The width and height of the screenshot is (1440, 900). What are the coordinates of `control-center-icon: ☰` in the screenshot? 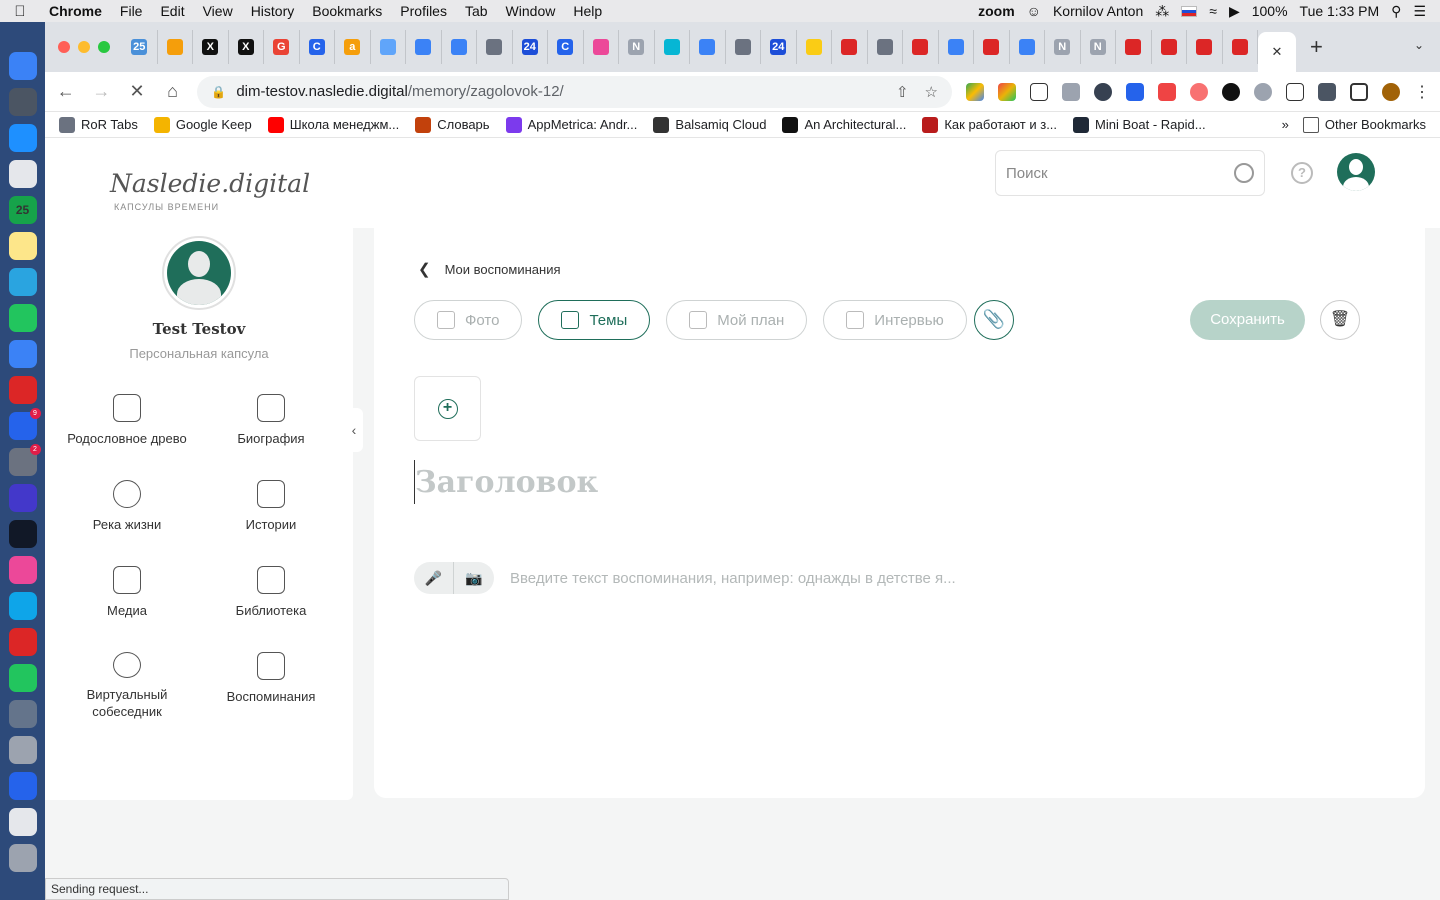 It's located at (1419, 11).